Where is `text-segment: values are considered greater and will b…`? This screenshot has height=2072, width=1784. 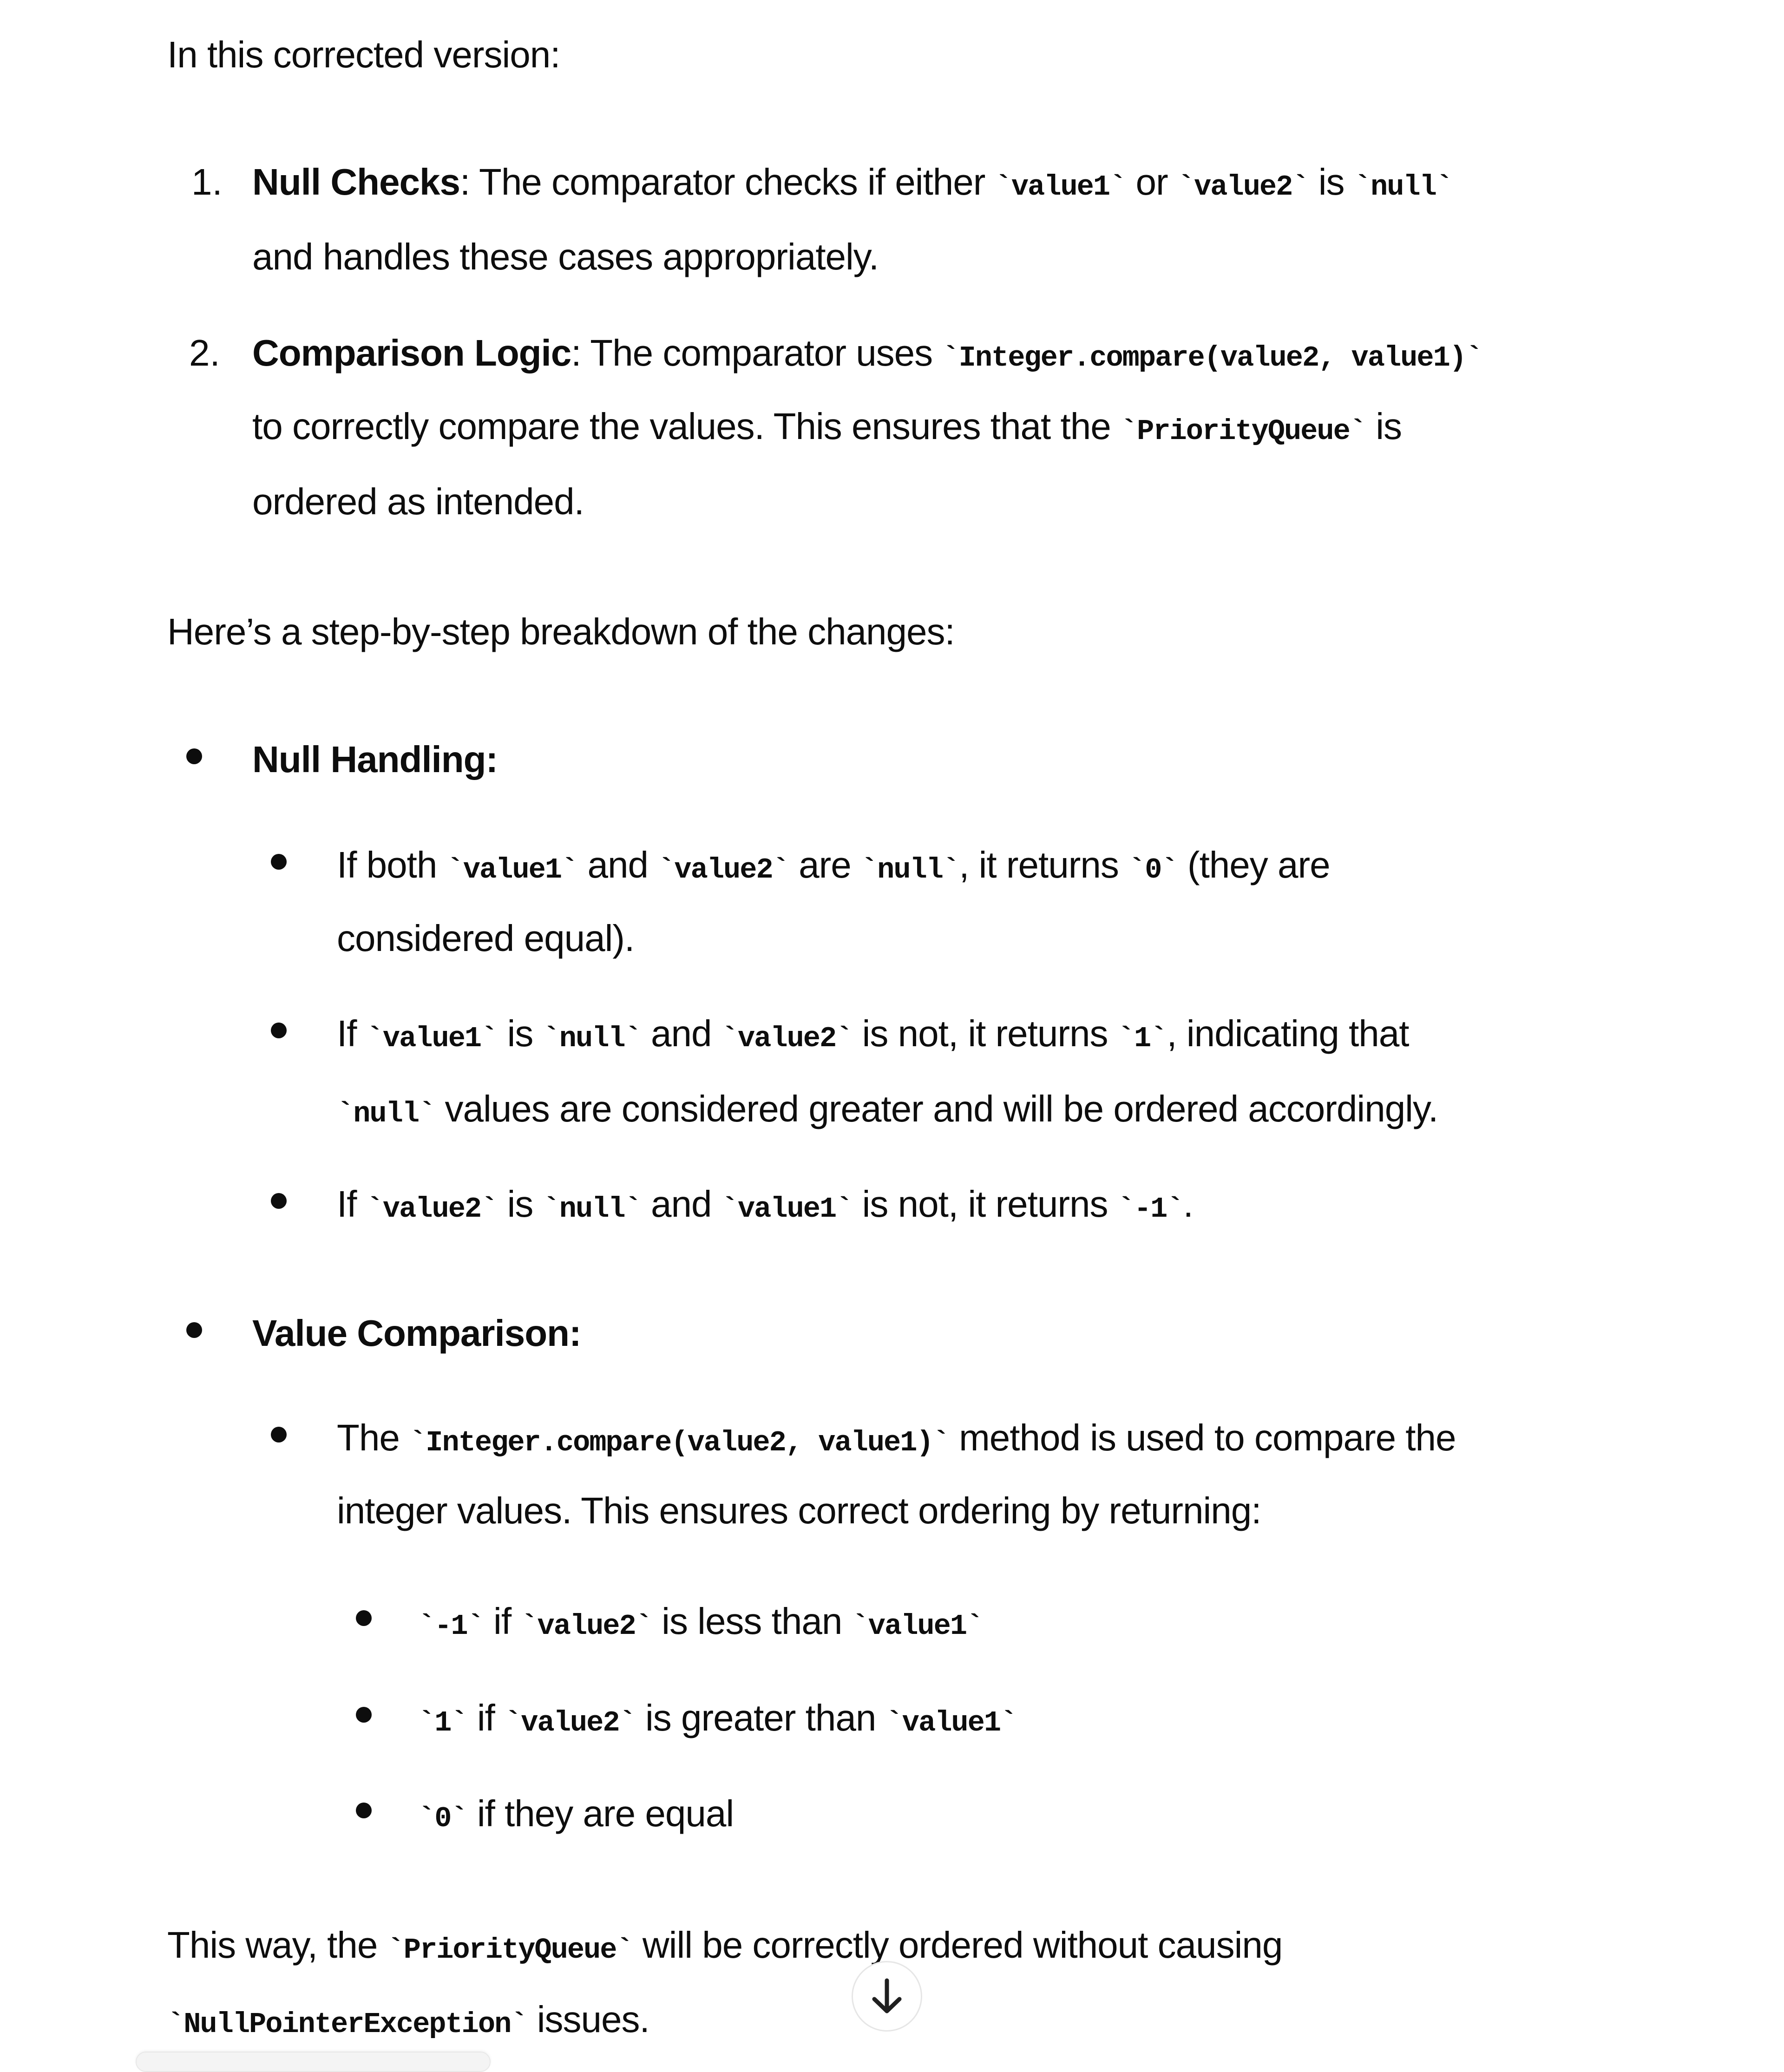 text-segment: values are considered greater and will b… is located at coordinates (936, 1108).